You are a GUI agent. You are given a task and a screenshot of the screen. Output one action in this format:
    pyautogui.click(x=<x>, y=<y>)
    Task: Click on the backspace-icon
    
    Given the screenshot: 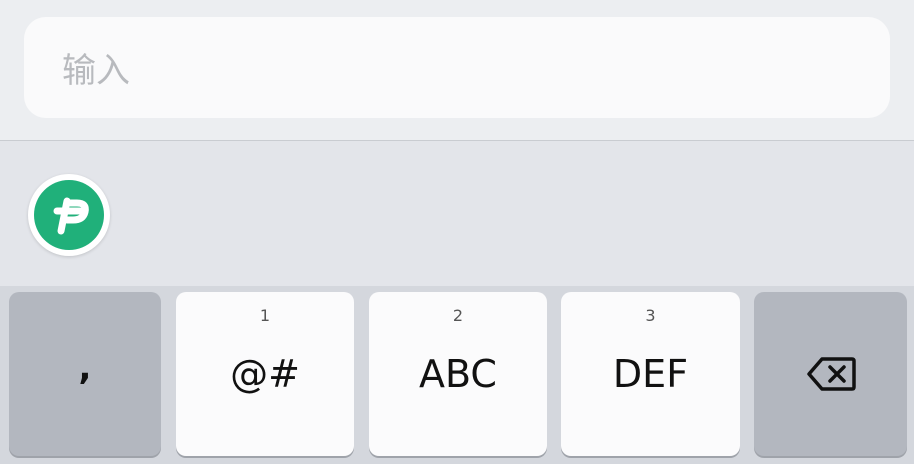 What is the action you would take?
    pyautogui.click(x=830, y=374)
    